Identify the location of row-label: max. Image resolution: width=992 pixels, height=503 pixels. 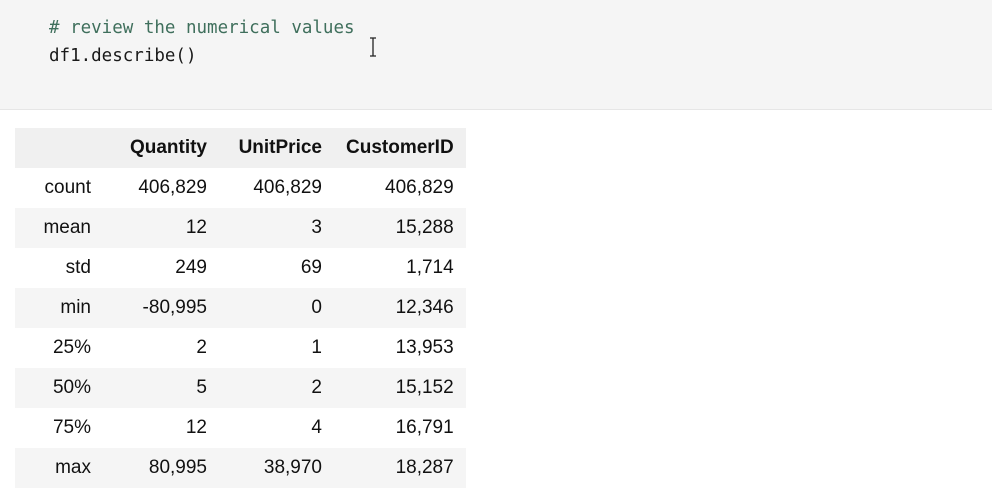
(60, 468).